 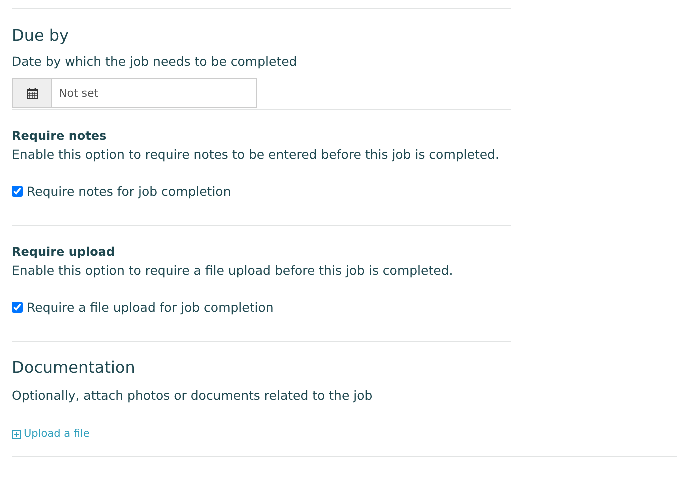 What do you see at coordinates (150, 307) in the screenshot?
I see `checkbox-label: Require a file upload for job completion` at bounding box center [150, 307].